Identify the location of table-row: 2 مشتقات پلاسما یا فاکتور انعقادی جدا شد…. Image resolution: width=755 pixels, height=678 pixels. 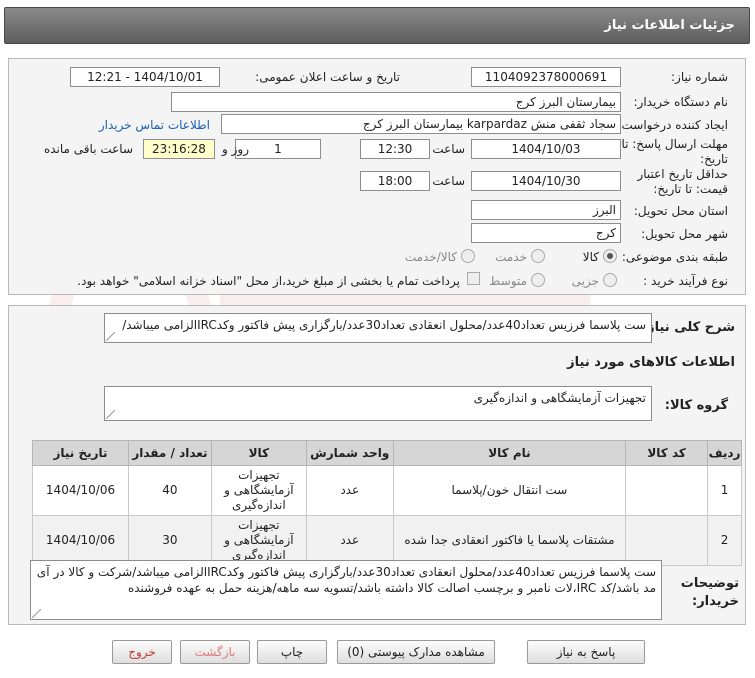
(386, 540).